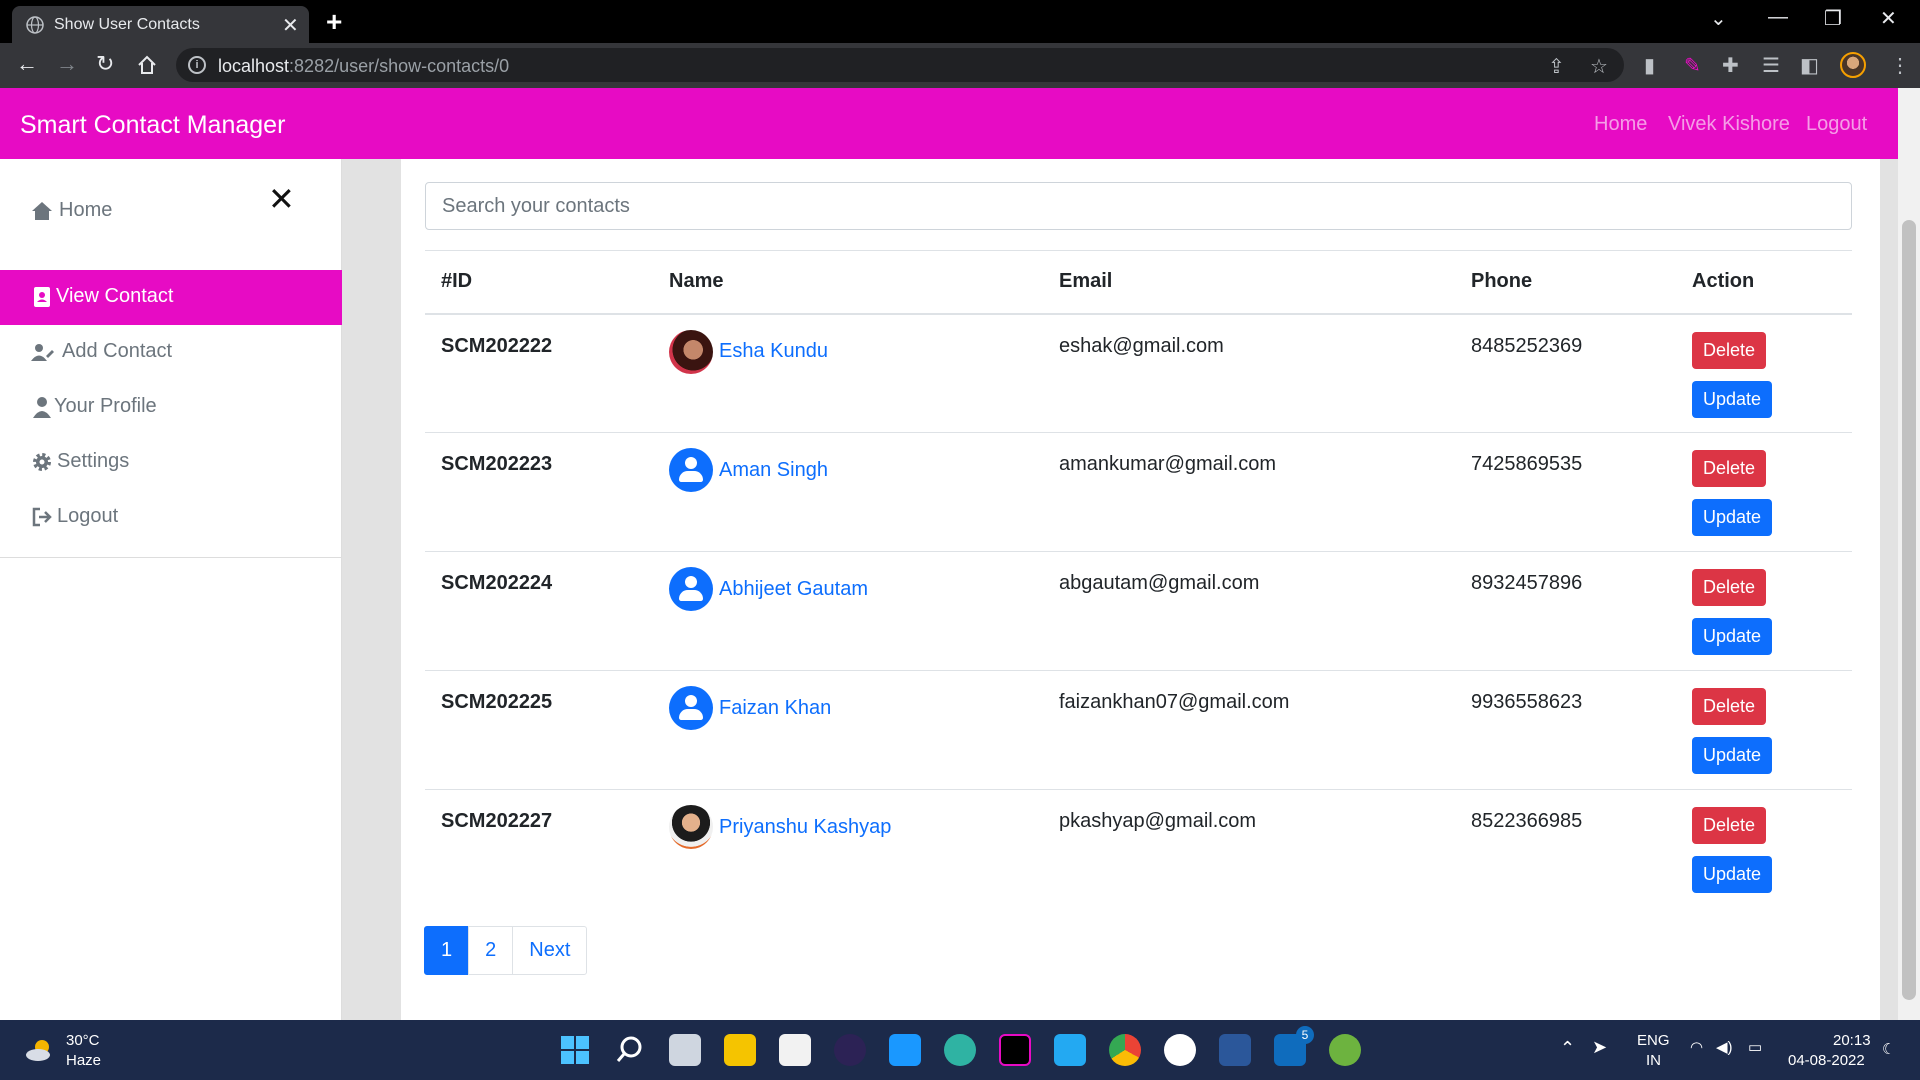 The height and width of the screenshot is (1080, 1920). Describe the element at coordinates (805, 827) in the screenshot. I see `contact-name-link: Priyanshu Kashyap` at that location.